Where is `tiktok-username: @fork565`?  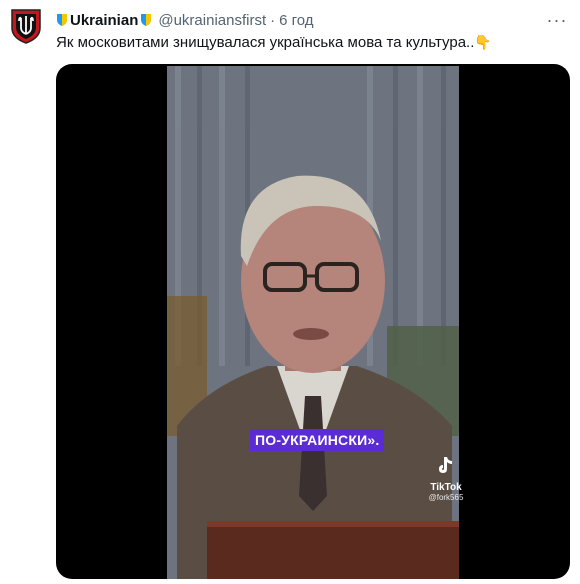
tiktok-username: @fork565 is located at coordinates (446, 497).